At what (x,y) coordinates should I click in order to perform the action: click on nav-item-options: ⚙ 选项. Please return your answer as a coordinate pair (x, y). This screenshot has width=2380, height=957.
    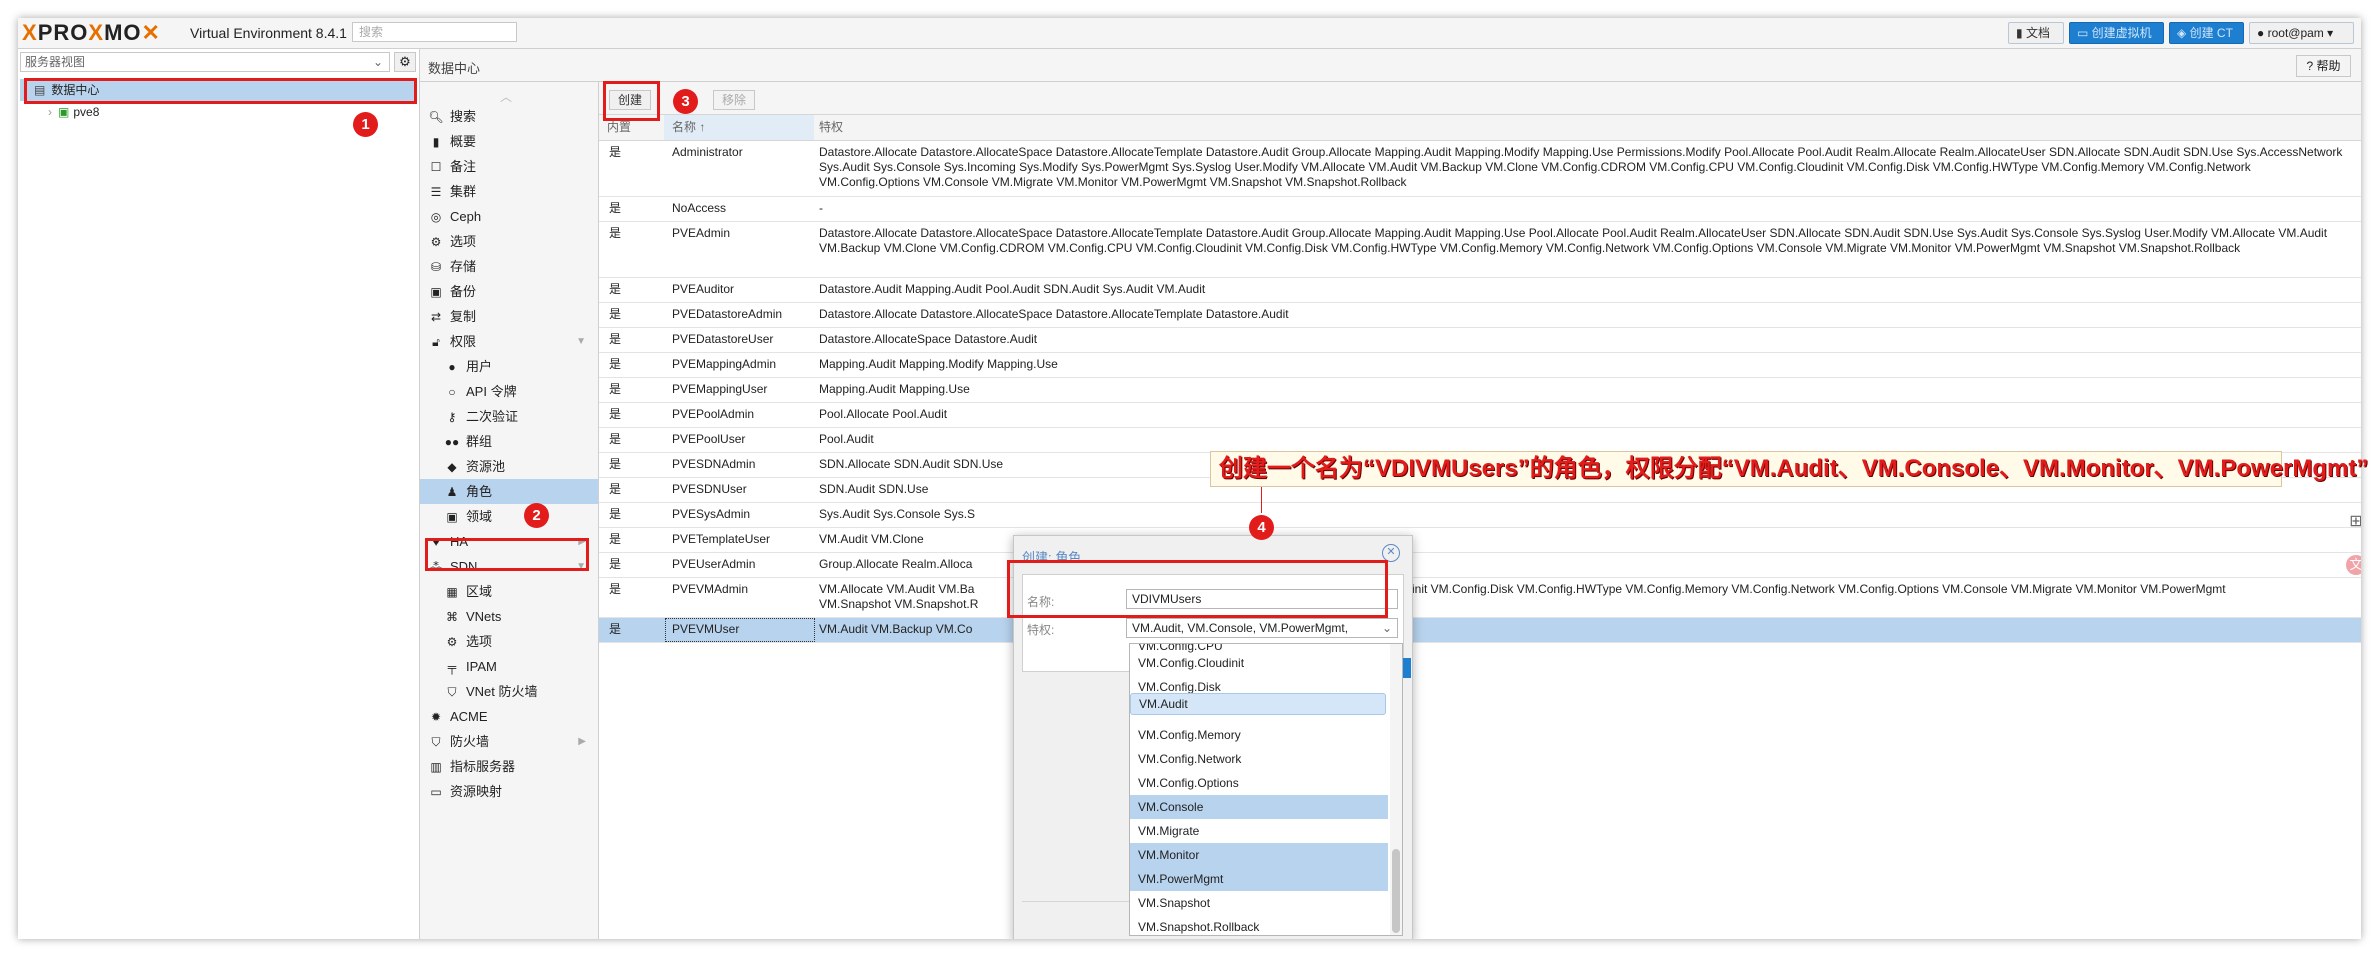
    Looking at the image, I should click on (509, 241).